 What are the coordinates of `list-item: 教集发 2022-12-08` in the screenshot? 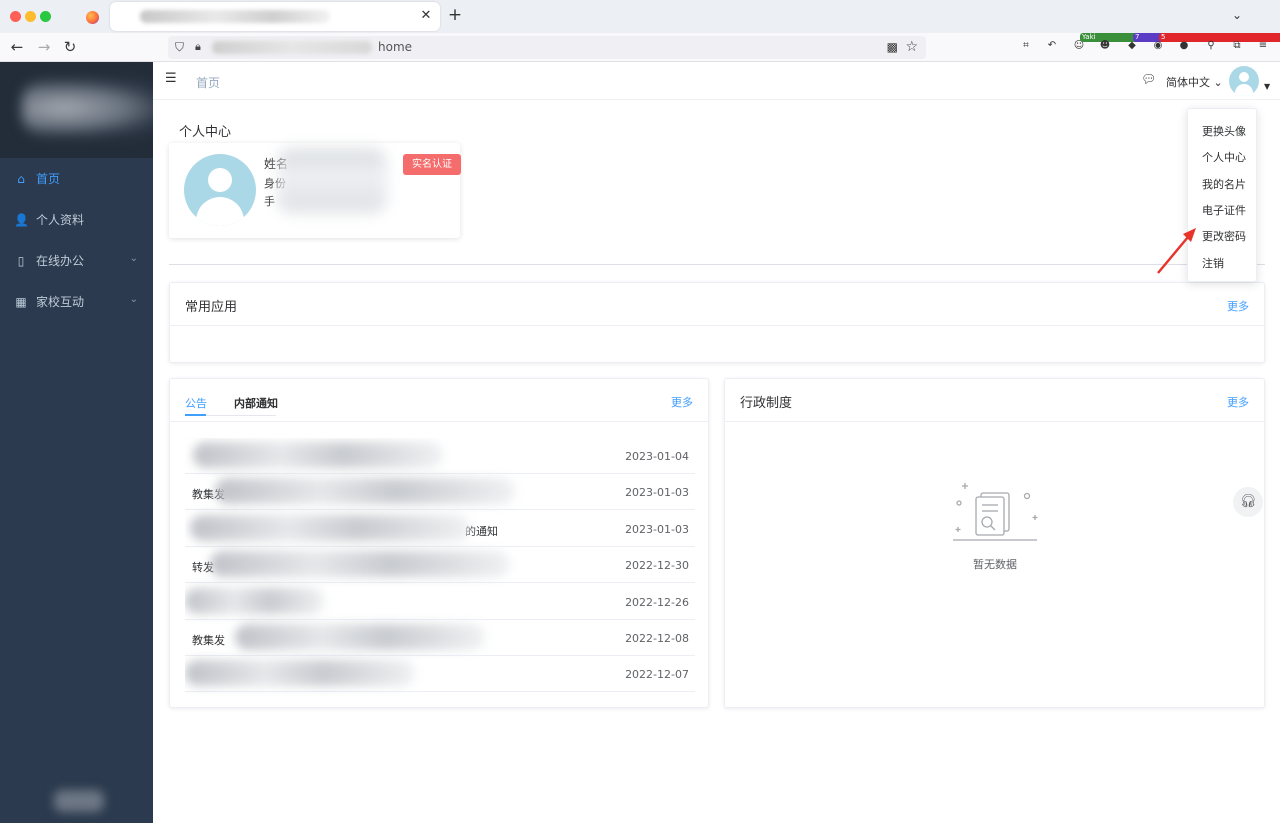 It's located at (440, 638).